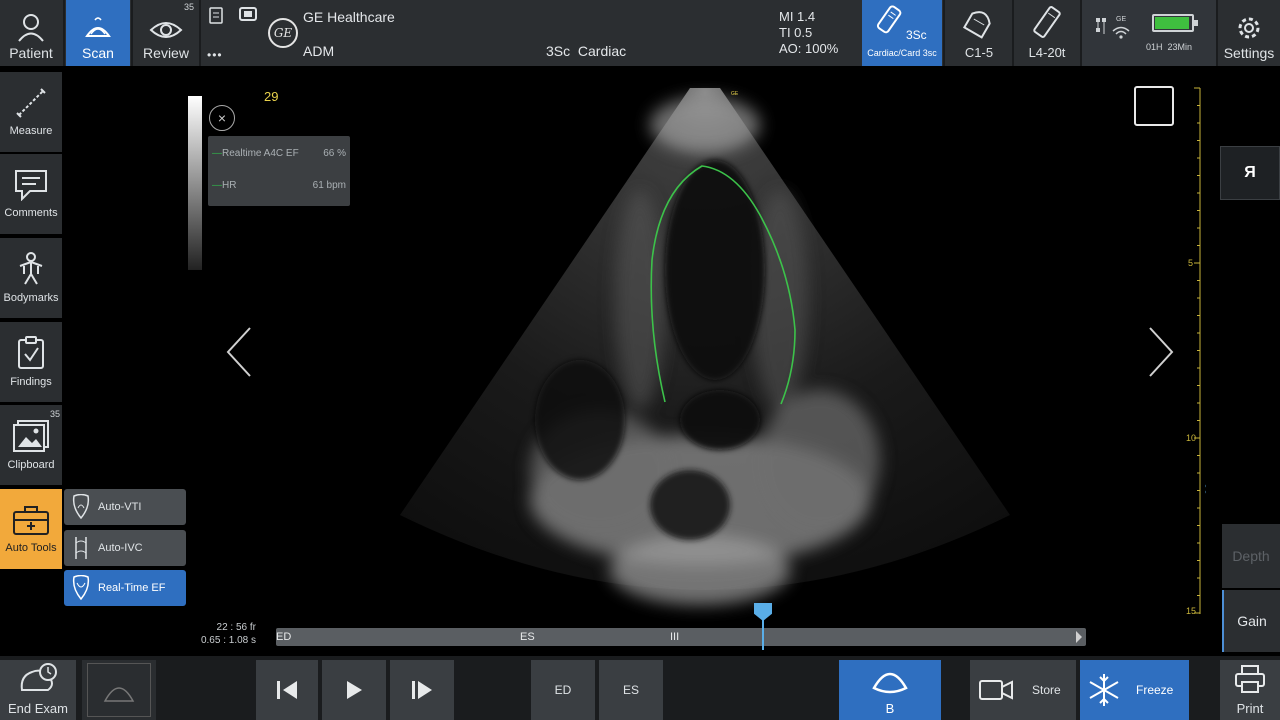  Describe the element at coordinates (889, 19) in the screenshot. I see `sector-probe-icon` at that location.